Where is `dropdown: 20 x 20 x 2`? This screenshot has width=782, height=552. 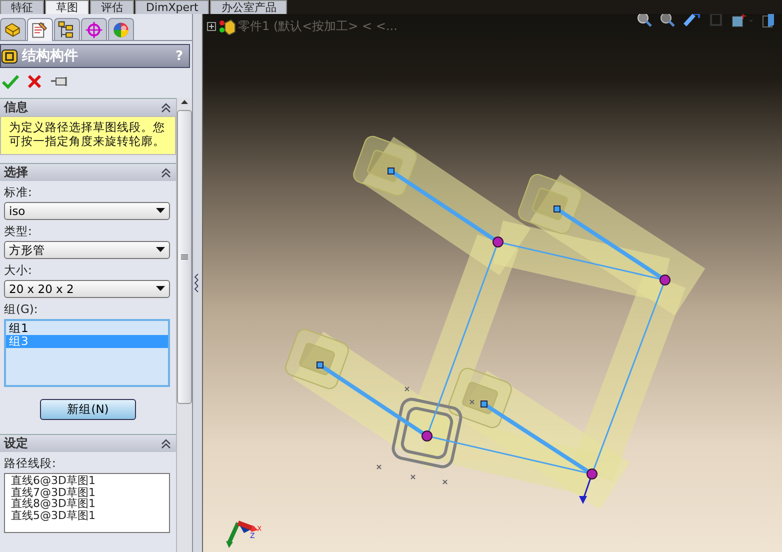 dropdown: 20 x 20 x 2 is located at coordinates (87, 289).